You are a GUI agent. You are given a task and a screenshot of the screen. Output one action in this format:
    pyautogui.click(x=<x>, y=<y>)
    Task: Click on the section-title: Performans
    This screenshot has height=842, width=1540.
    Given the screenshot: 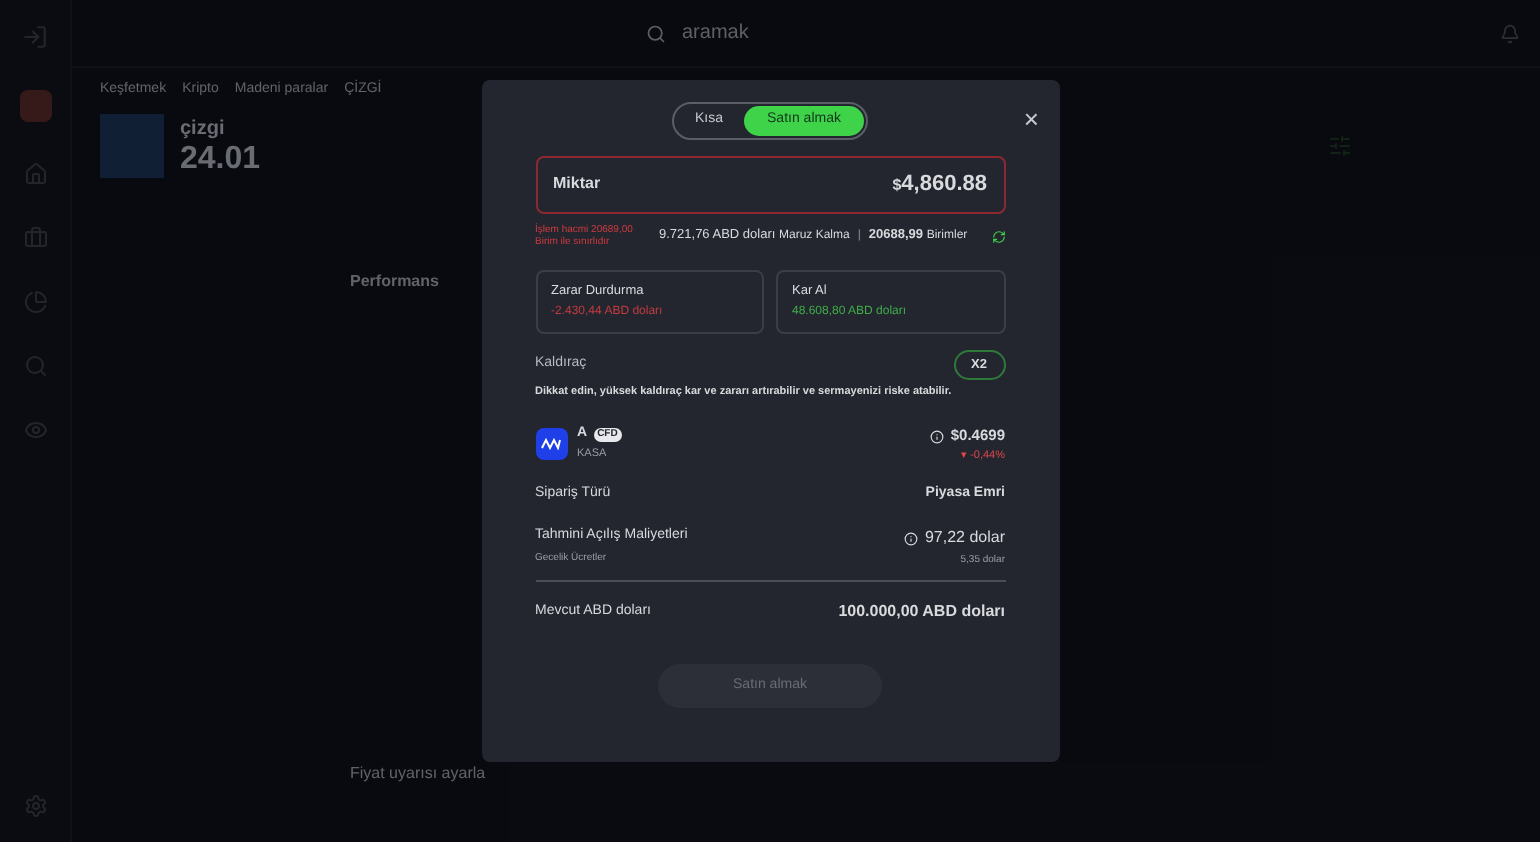 What is the action you would take?
    pyautogui.click(x=394, y=281)
    